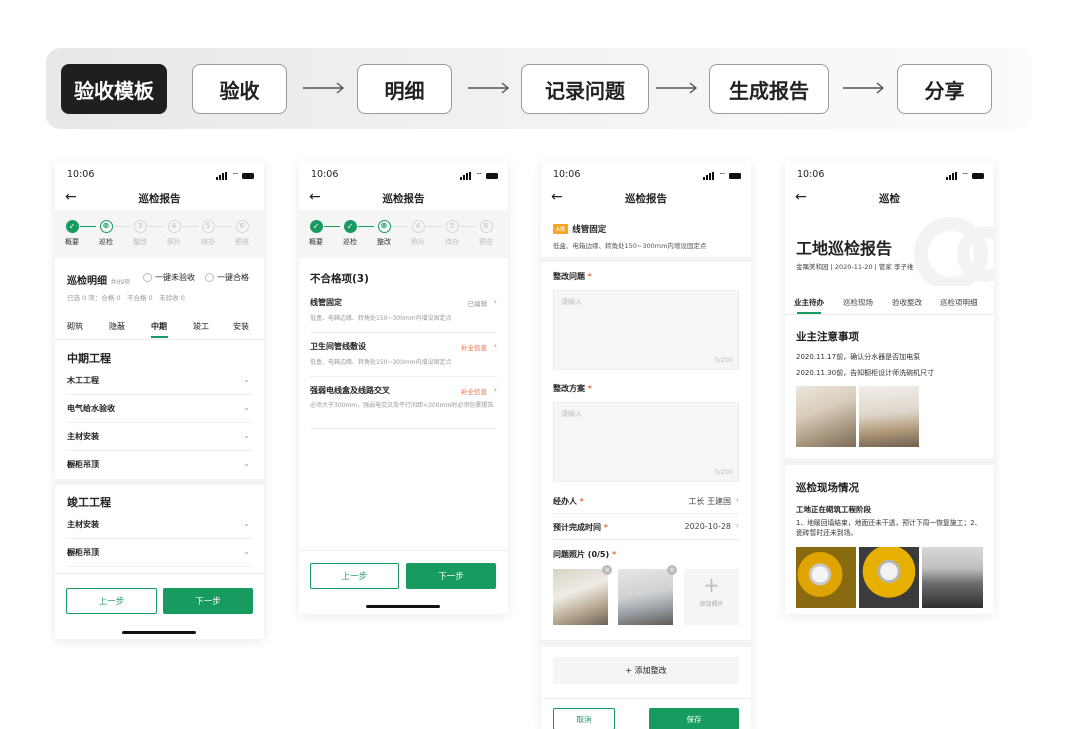  Describe the element at coordinates (159, 326) in the screenshot. I see `tab-mid-stage: 中期` at that location.